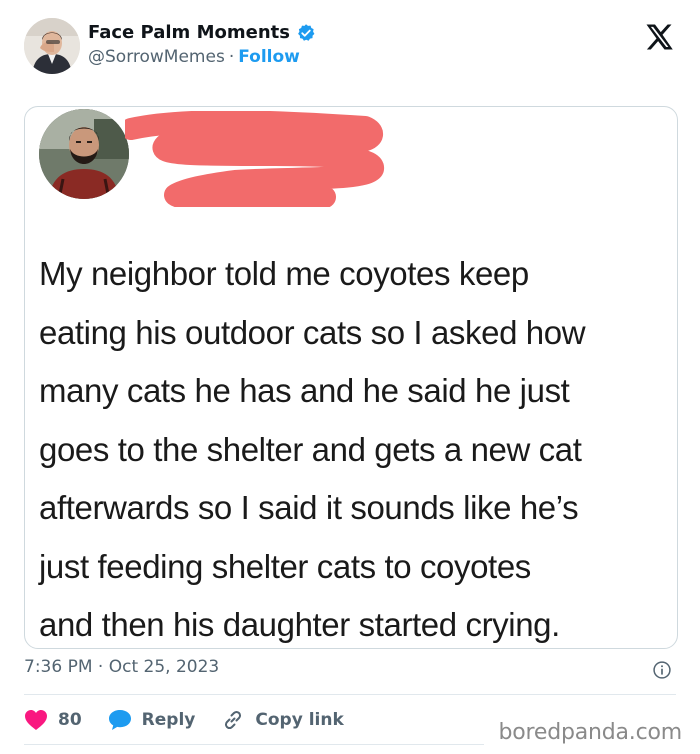 This screenshot has height=754, width=700. I want to click on like-count: 80, so click(70, 720).